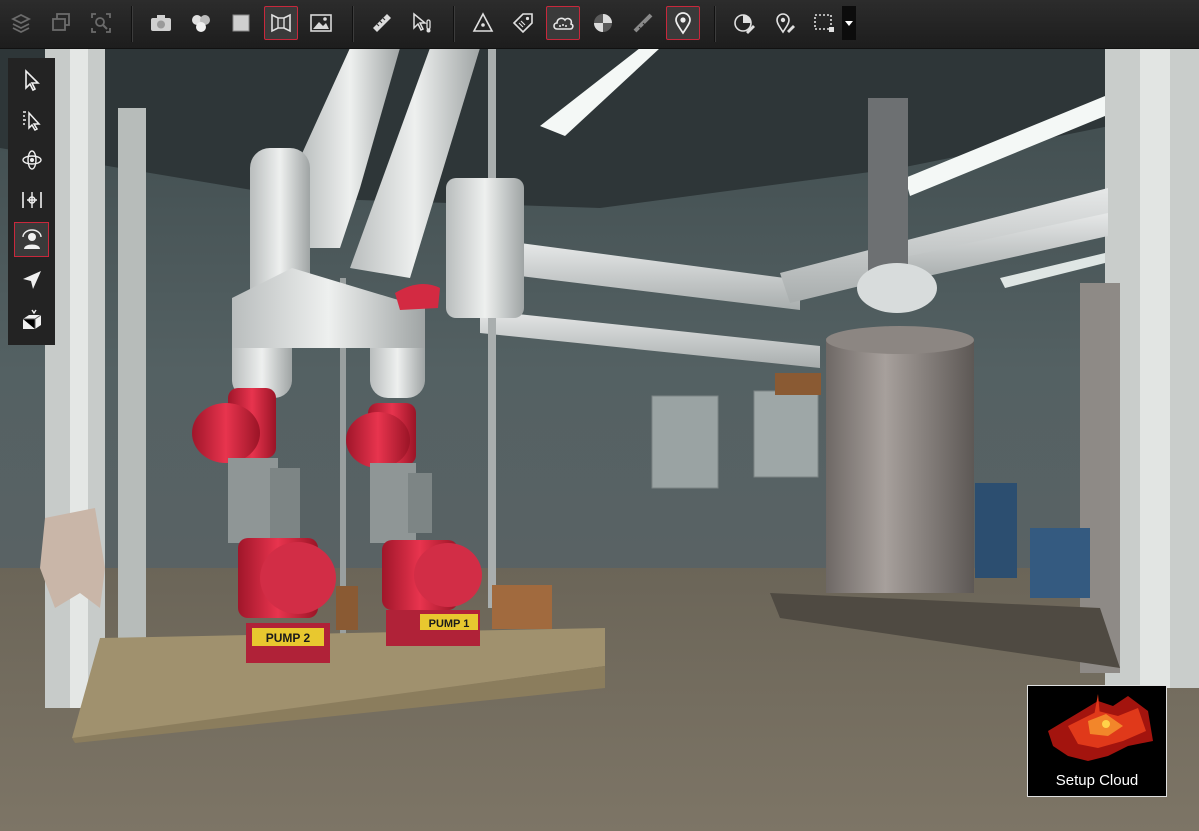  I want to click on pan-vertical-icon, so click(31, 199).